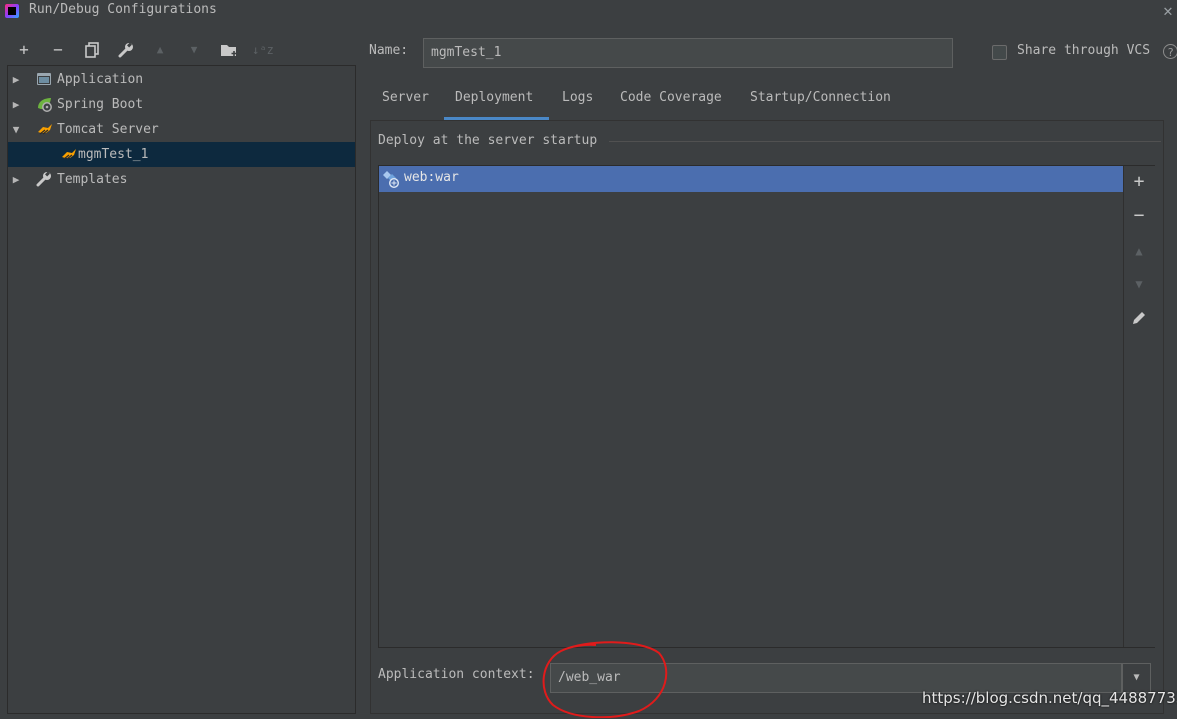 Image resolution: width=1177 pixels, height=719 pixels. What do you see at coordinates (431, 177) in the screenshot?
I see `list-item-label: web:war` at bounding box center [431, 177].